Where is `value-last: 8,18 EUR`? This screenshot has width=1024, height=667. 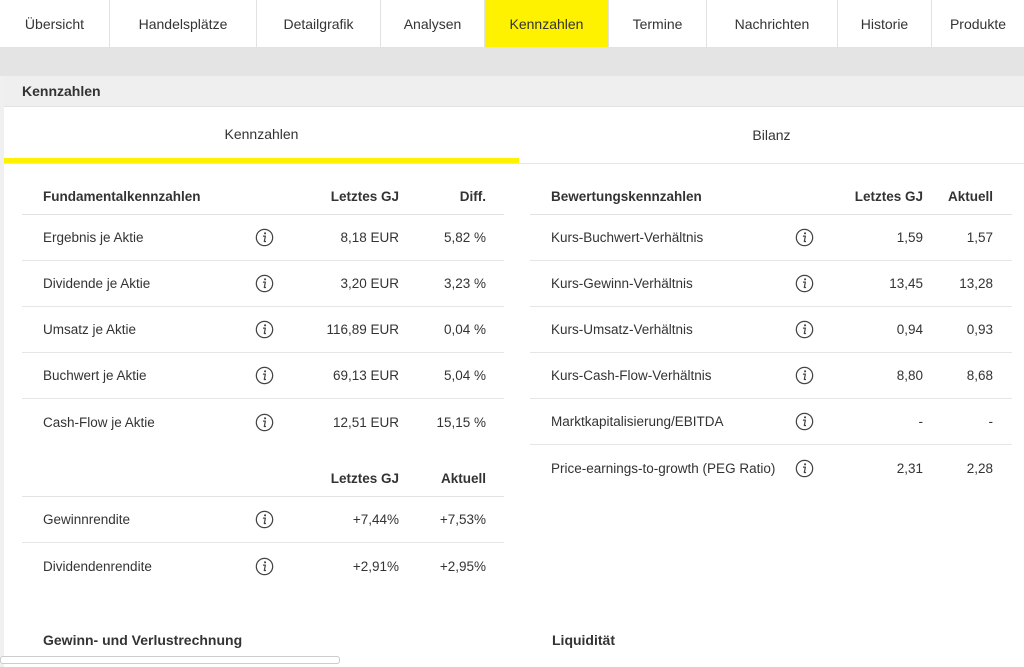 value-last: 8,18 EUR is located at coordinates (369, 237).